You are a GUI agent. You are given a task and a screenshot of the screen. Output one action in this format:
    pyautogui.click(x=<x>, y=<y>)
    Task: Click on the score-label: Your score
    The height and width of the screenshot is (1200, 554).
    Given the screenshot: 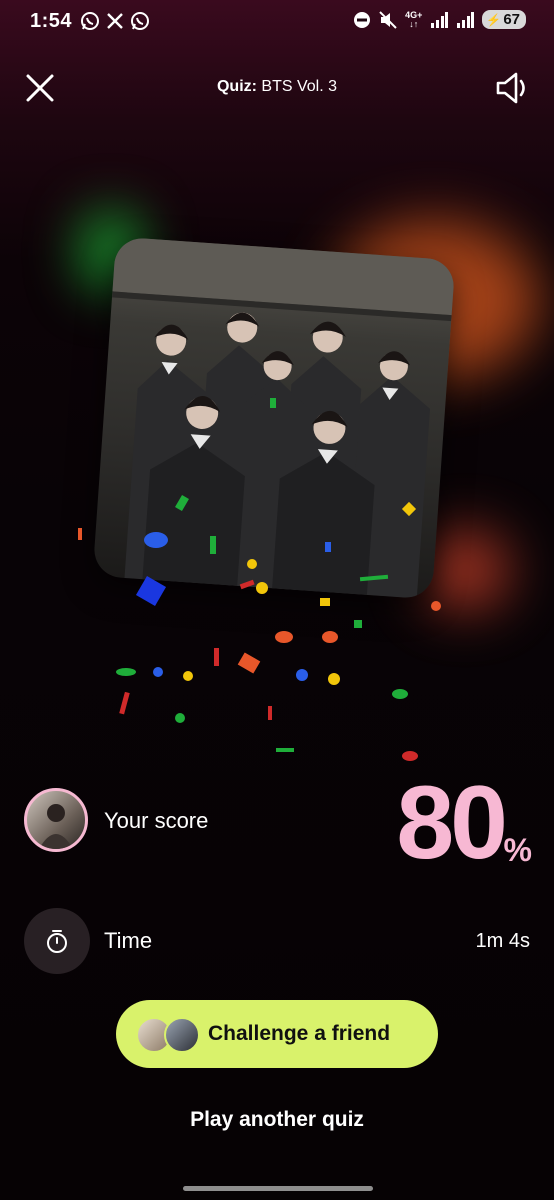 What is the action you would take?
    pyautogui.click(x=156, y=820)
    